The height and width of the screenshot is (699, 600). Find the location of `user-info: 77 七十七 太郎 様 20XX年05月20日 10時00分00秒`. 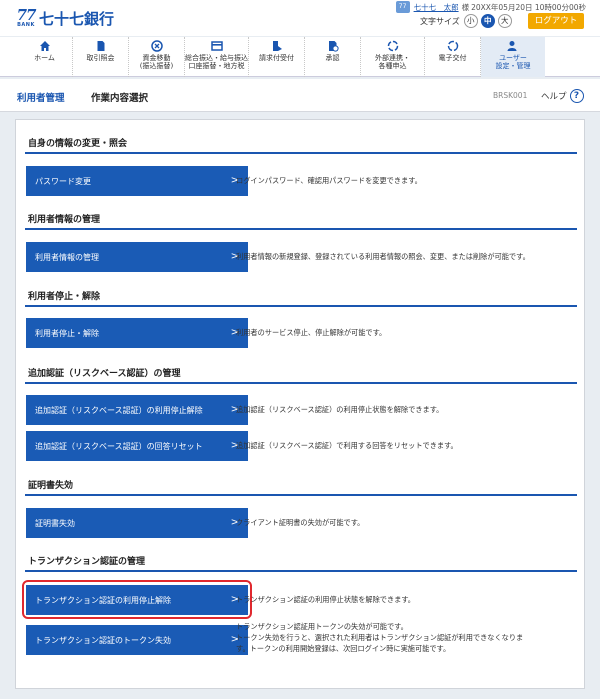

user-info: 77 七十七 太郎 様 20XX年05月20日 10時00分00秒 is located at coordinates (490, 7).